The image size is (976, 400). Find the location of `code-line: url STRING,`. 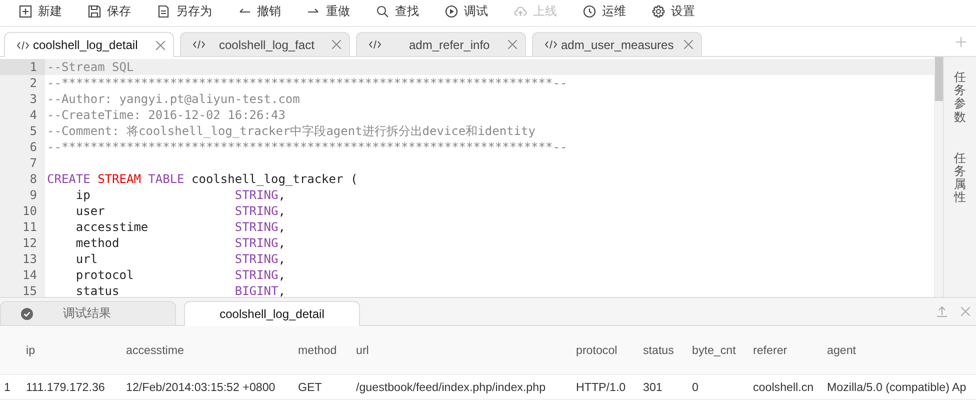

code-line: url STRING, is located at coordinates (180, 259).